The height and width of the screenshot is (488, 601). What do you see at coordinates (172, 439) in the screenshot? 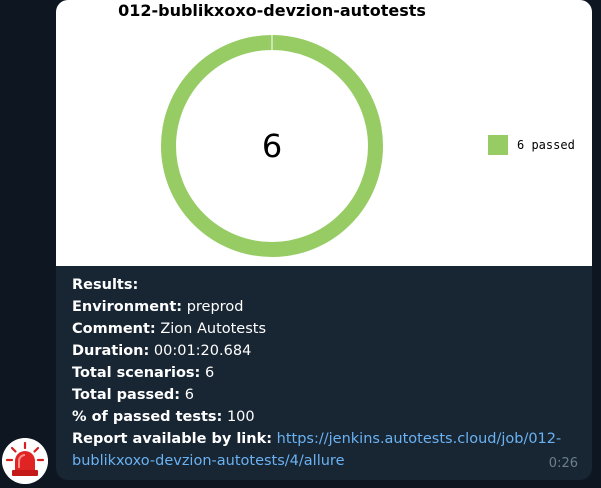
I see `report-label: Report available by link:` at bounding box center [172, 439].